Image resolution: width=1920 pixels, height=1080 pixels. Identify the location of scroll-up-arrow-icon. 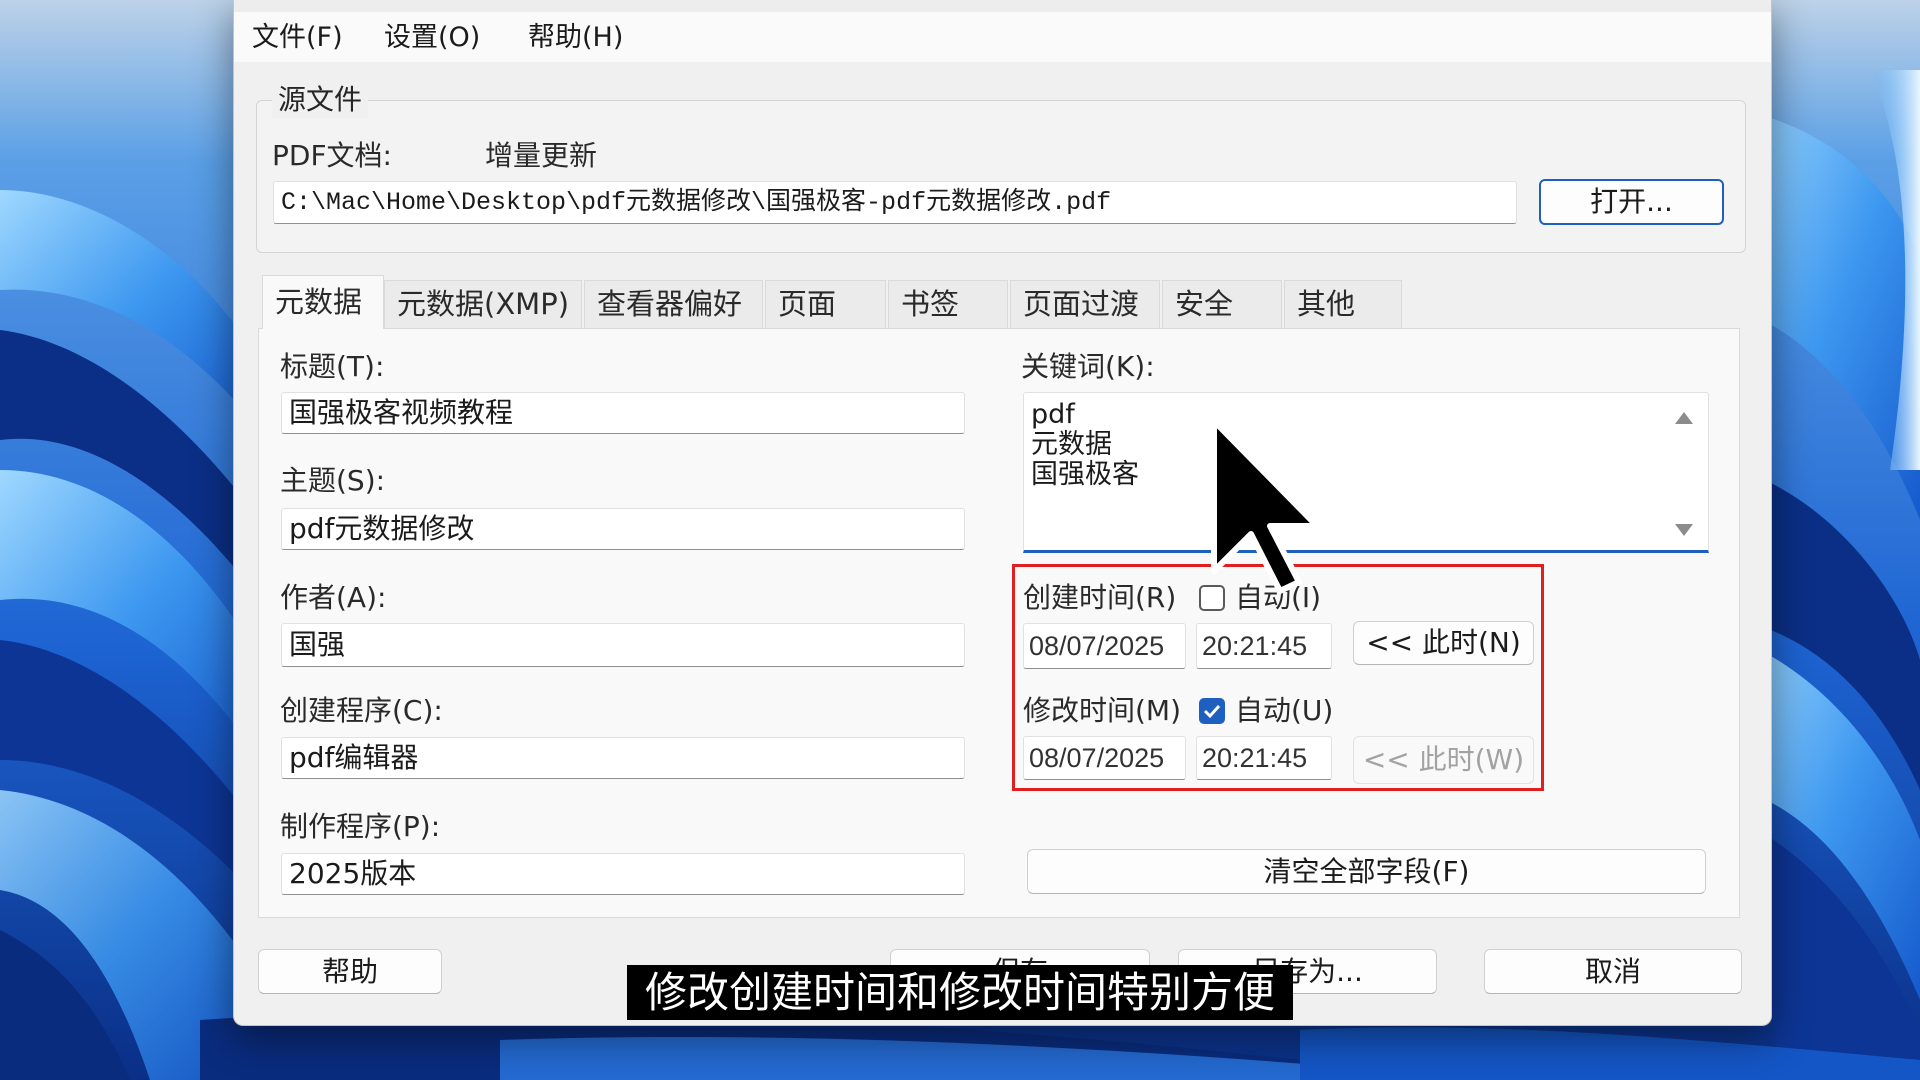
(1684, 418).